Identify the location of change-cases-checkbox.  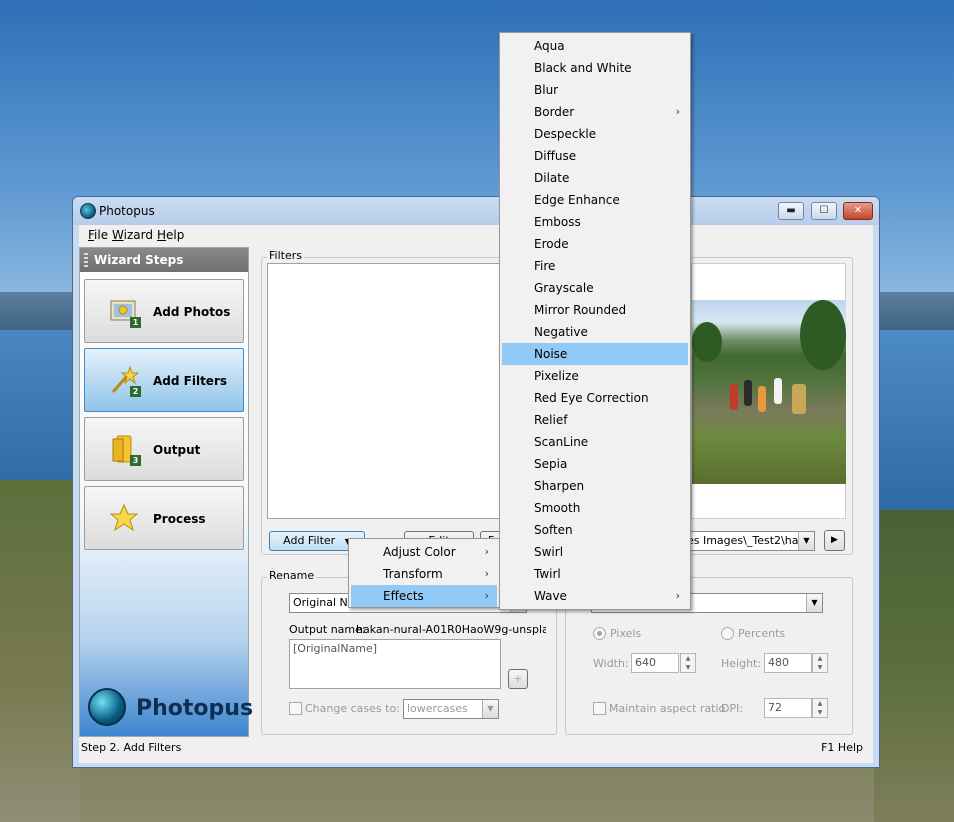
(295, 708).